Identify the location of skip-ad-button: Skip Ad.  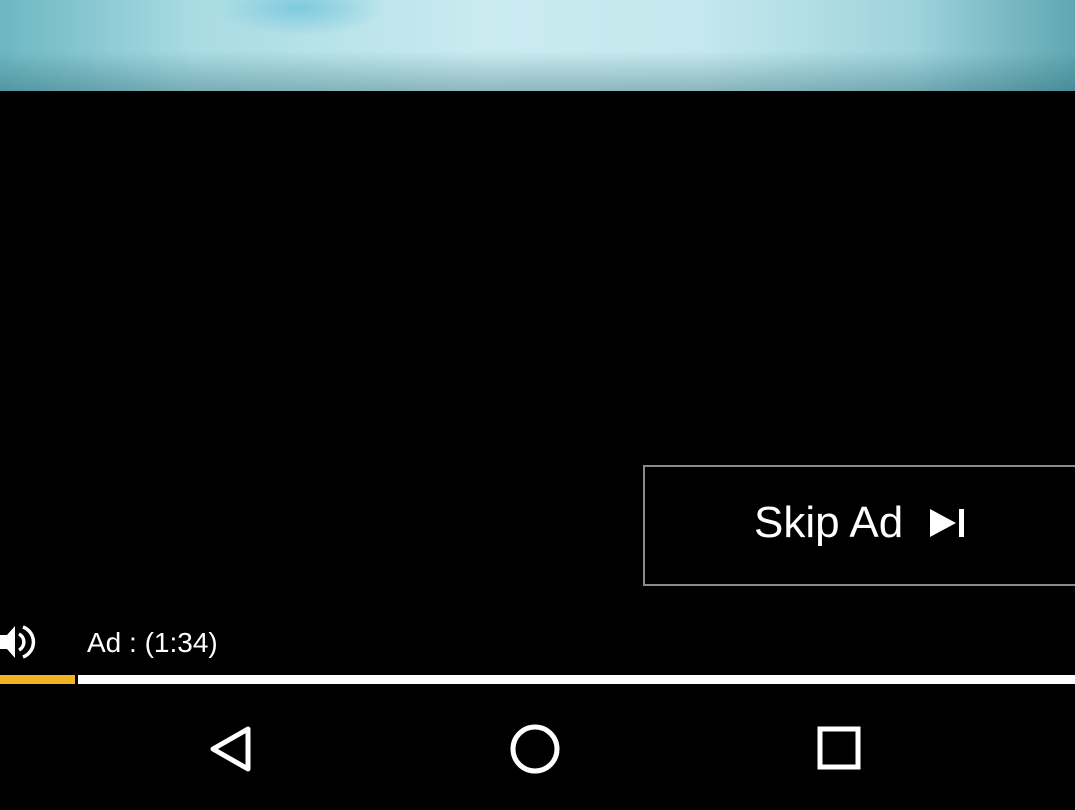
(859, 525).